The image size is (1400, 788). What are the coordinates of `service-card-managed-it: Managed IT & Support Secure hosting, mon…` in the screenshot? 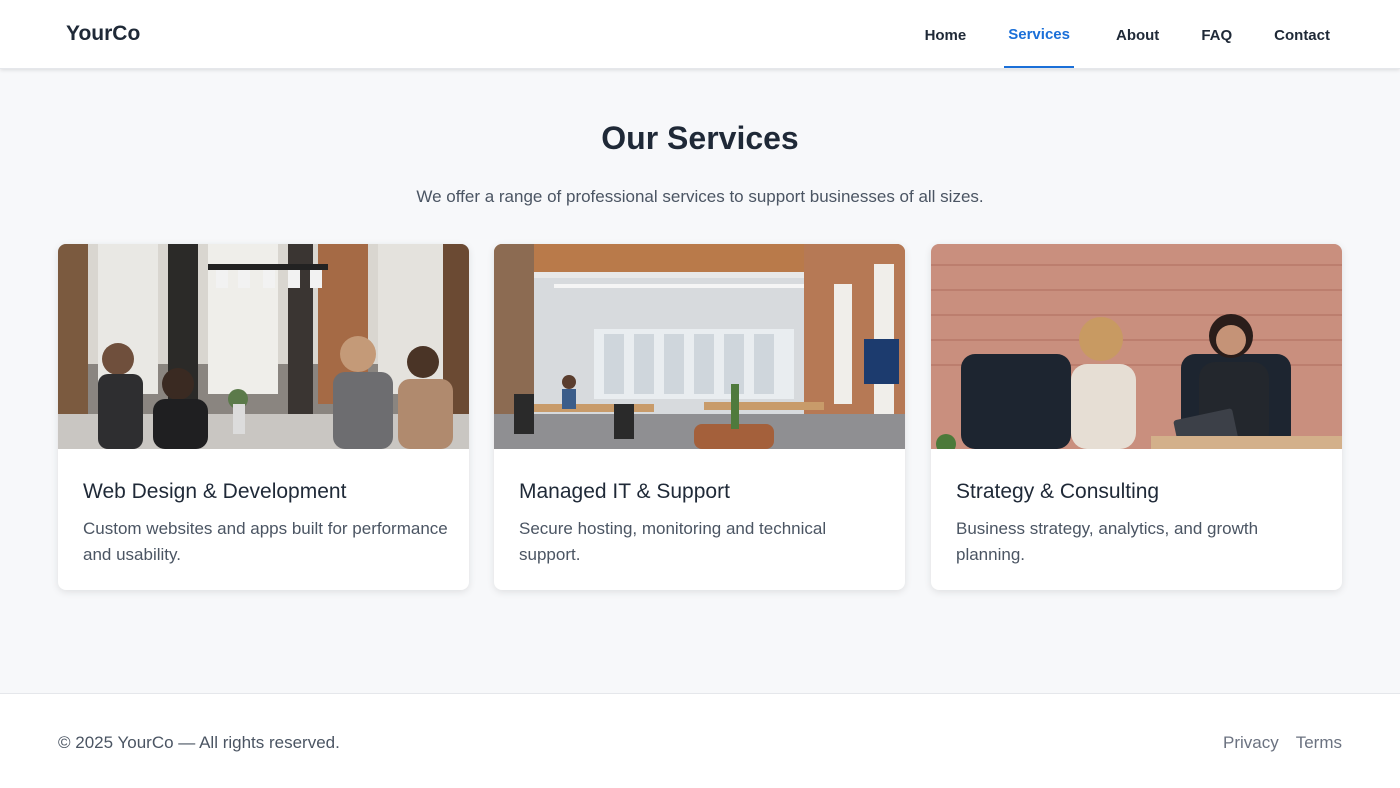 It's located at (699, 417).